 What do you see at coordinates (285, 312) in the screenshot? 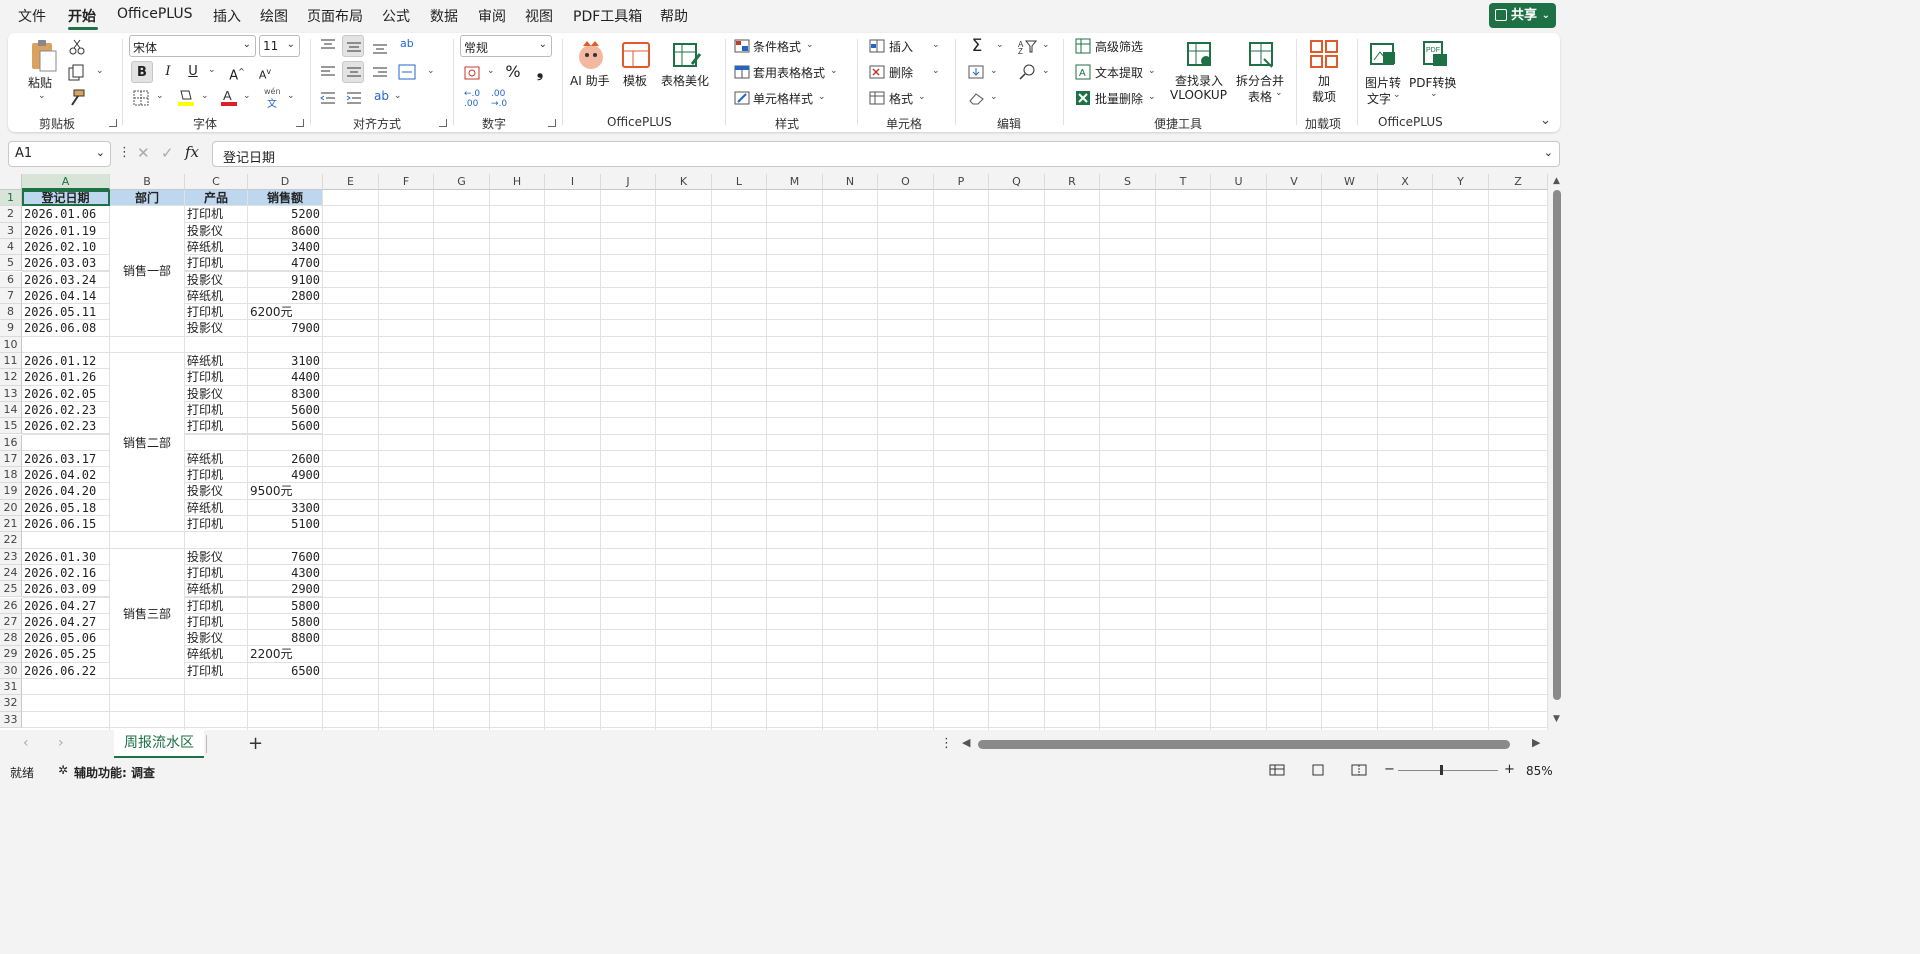
I see `sales-cell: 6200元` at bounding box center [285, 312].